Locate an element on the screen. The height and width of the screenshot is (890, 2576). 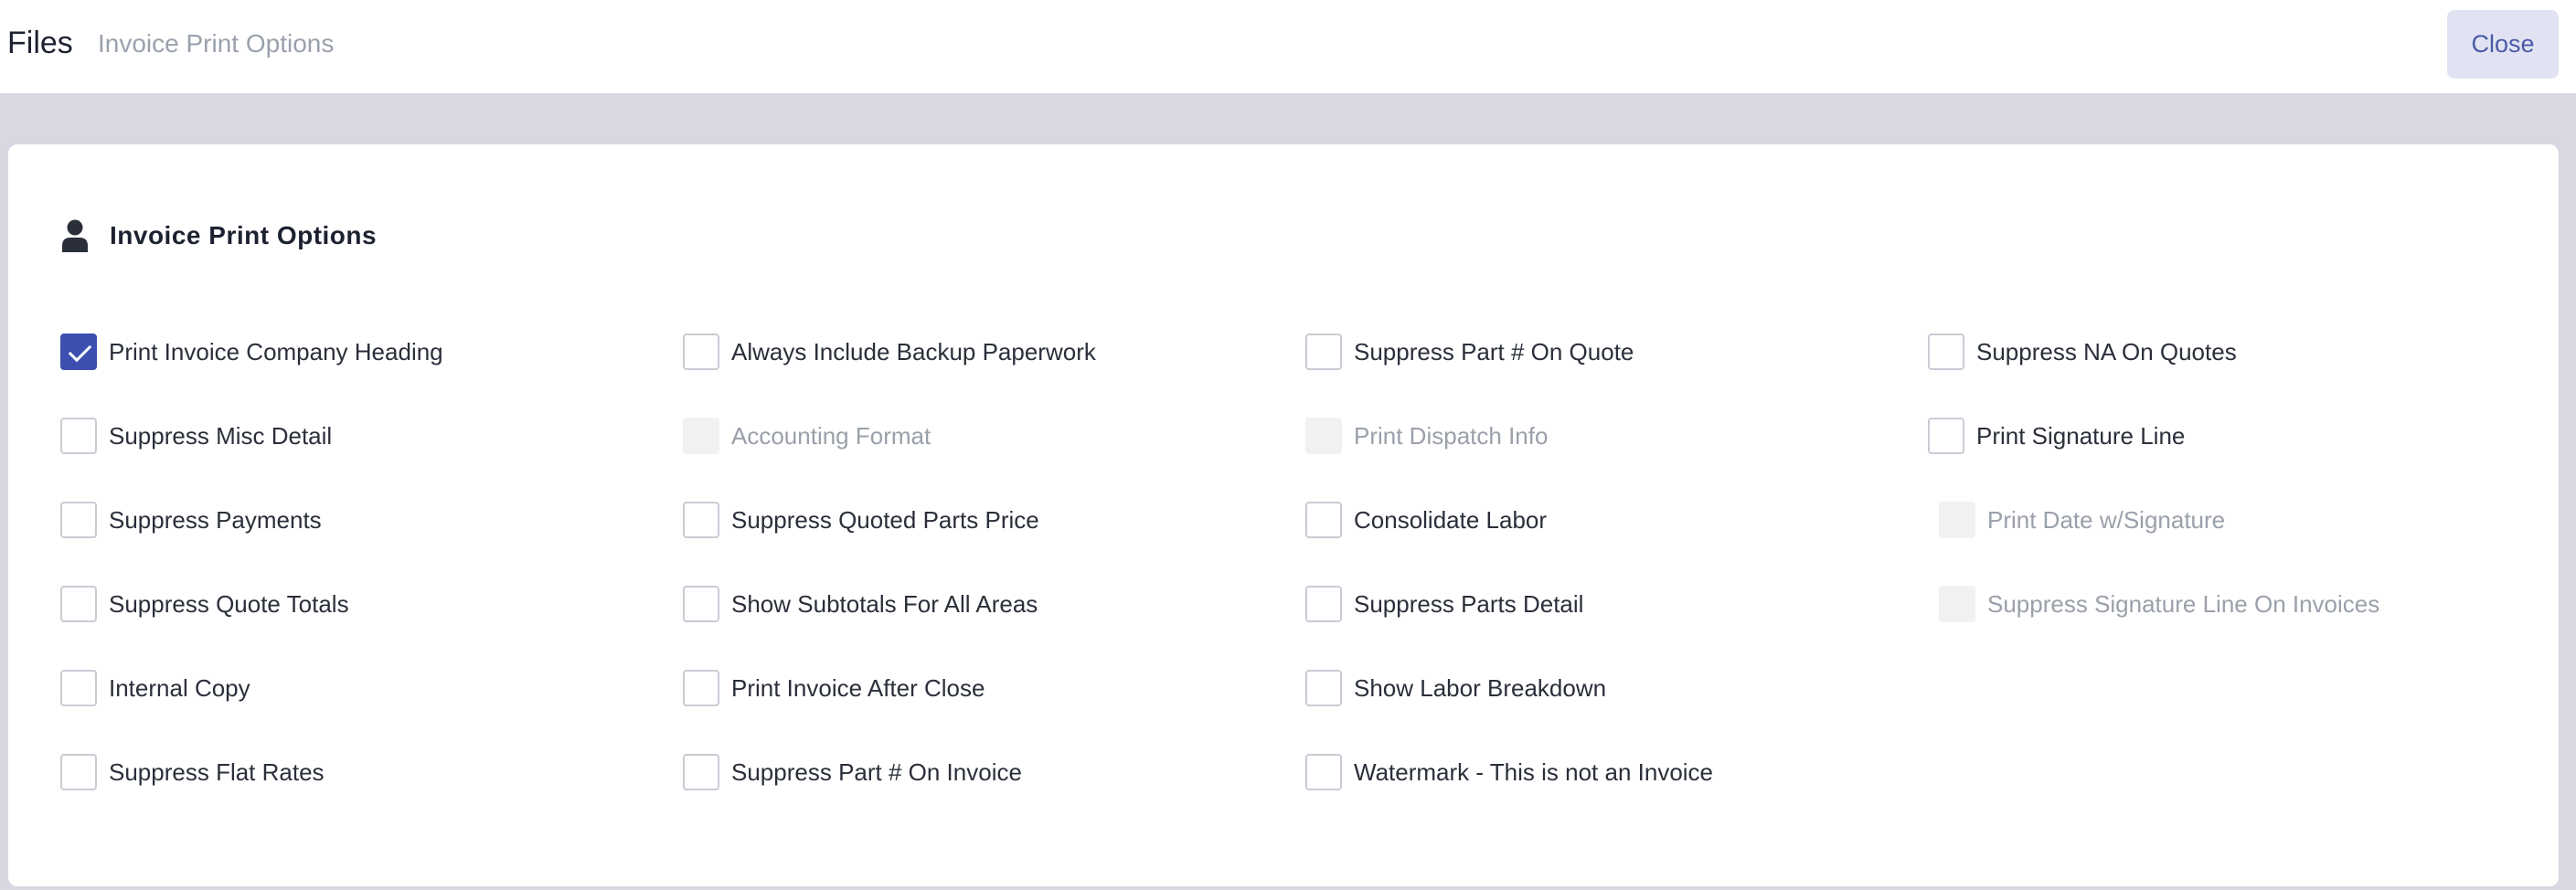
option-suppress-parts-detail: Suppress Parts Detail is located at coordinates (1444, 604).